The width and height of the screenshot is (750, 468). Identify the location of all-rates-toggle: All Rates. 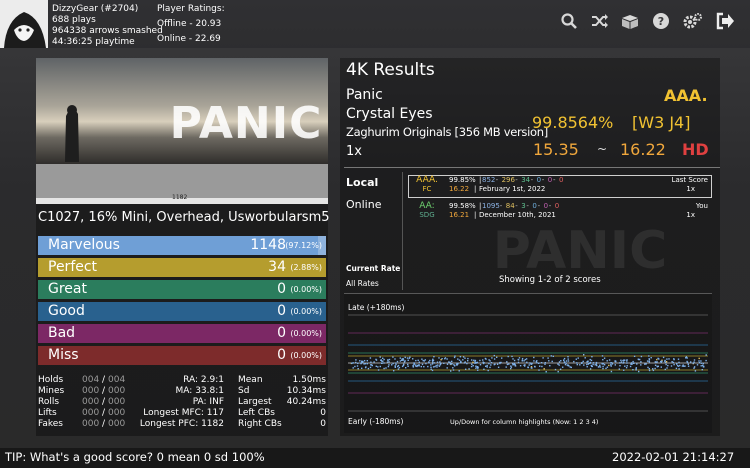
(362, 283).